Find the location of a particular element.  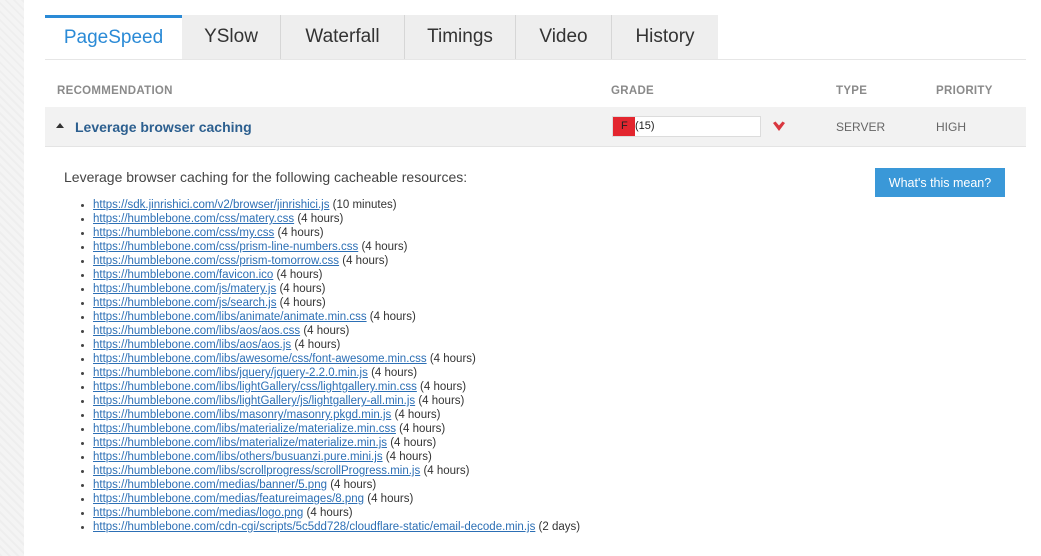

priority-value: HIGH is located at coordinates (951, 127).